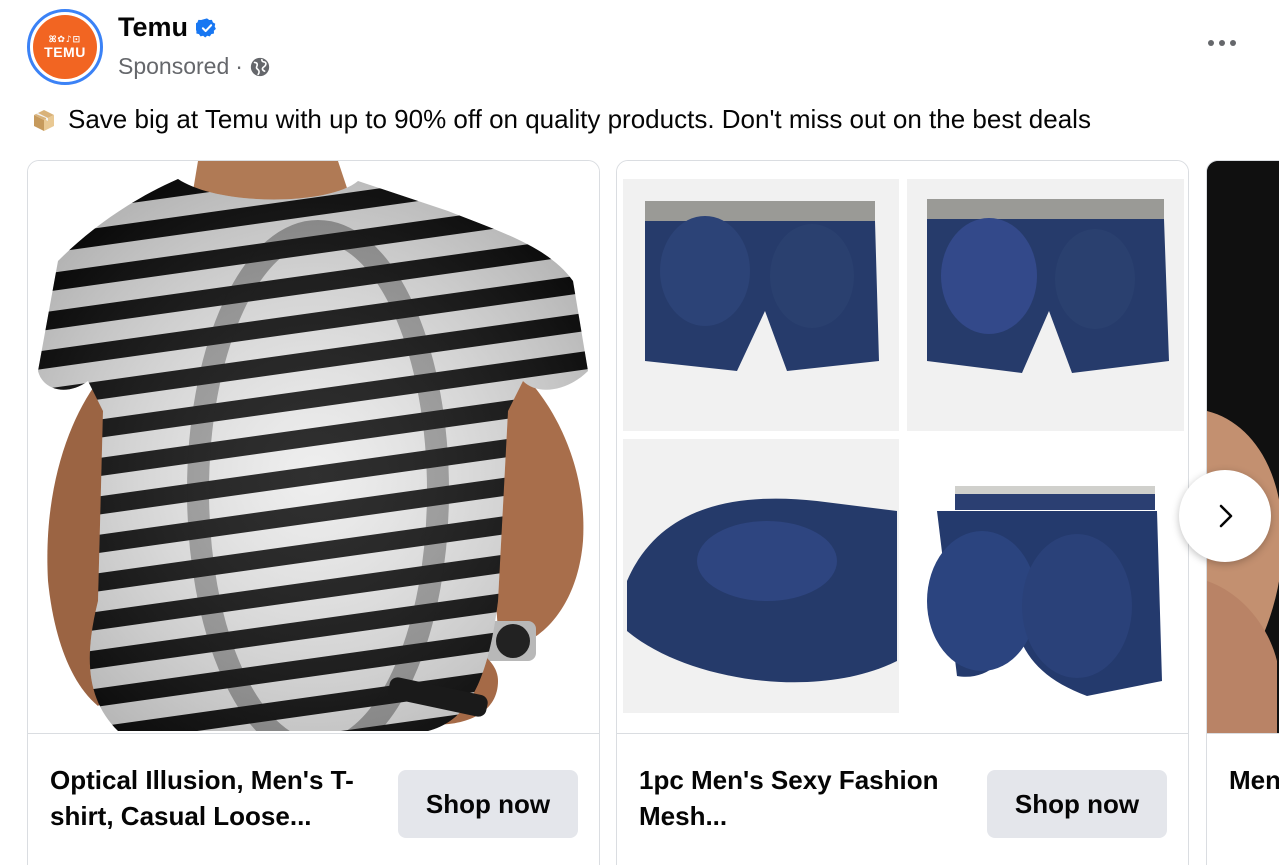 The height and width of the screenshot is (865, 1279). Describe the element at coordinates (206, 27) in the screenshot. I see `verified-badge-icon` at that location.